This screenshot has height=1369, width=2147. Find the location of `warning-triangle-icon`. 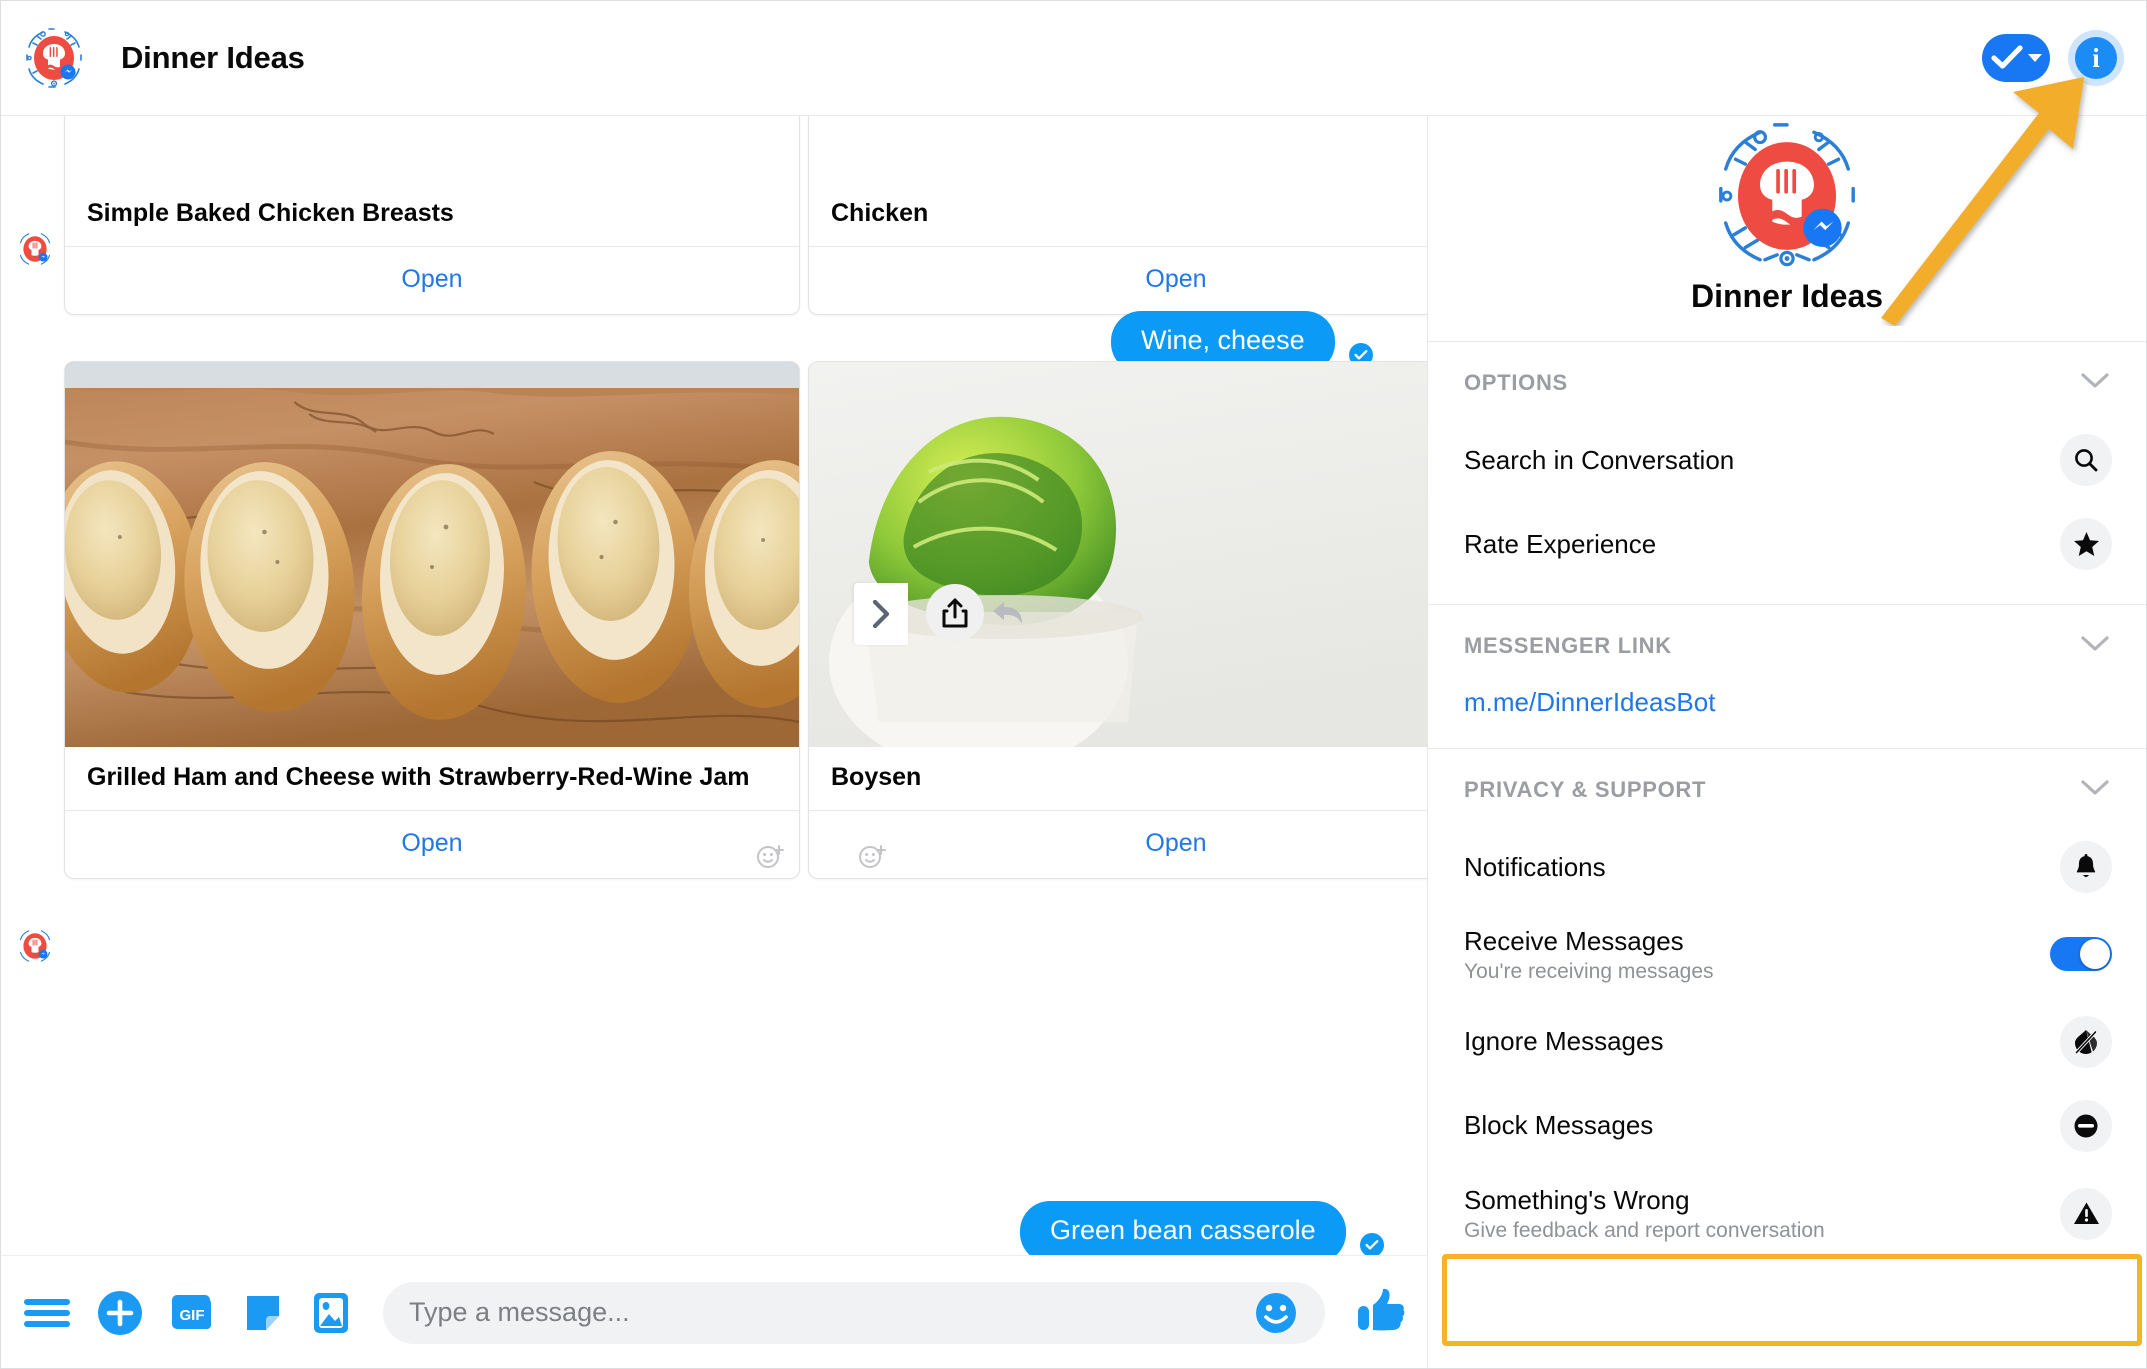

warning-triangle-icon is located at coordinates (2086, 1213).